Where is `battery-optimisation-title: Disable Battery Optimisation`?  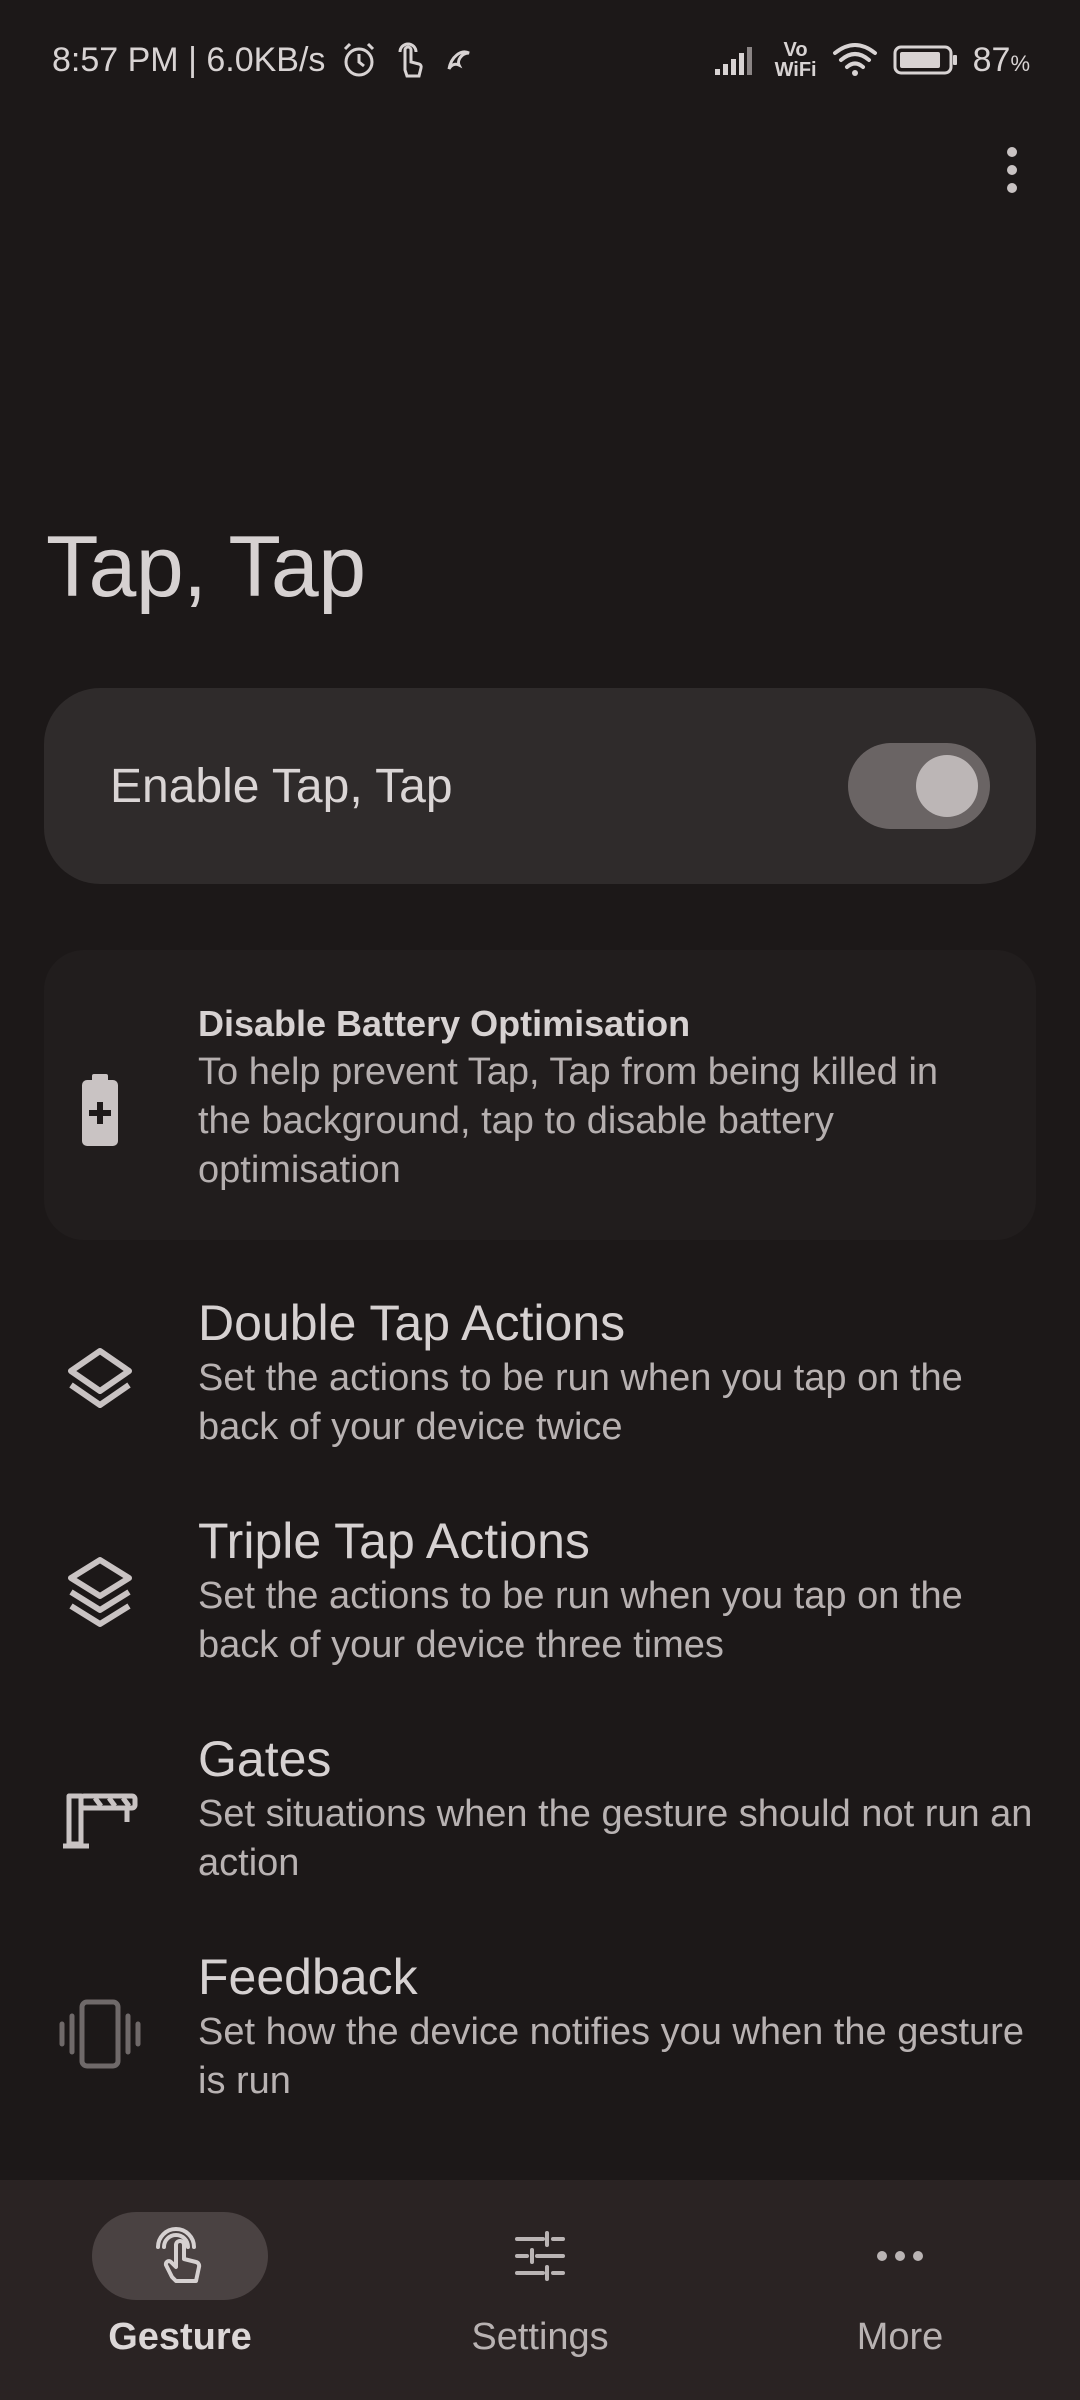
battery-optimisation-title: Disable Battery Optimisation is located at coordinates (444, 1023).